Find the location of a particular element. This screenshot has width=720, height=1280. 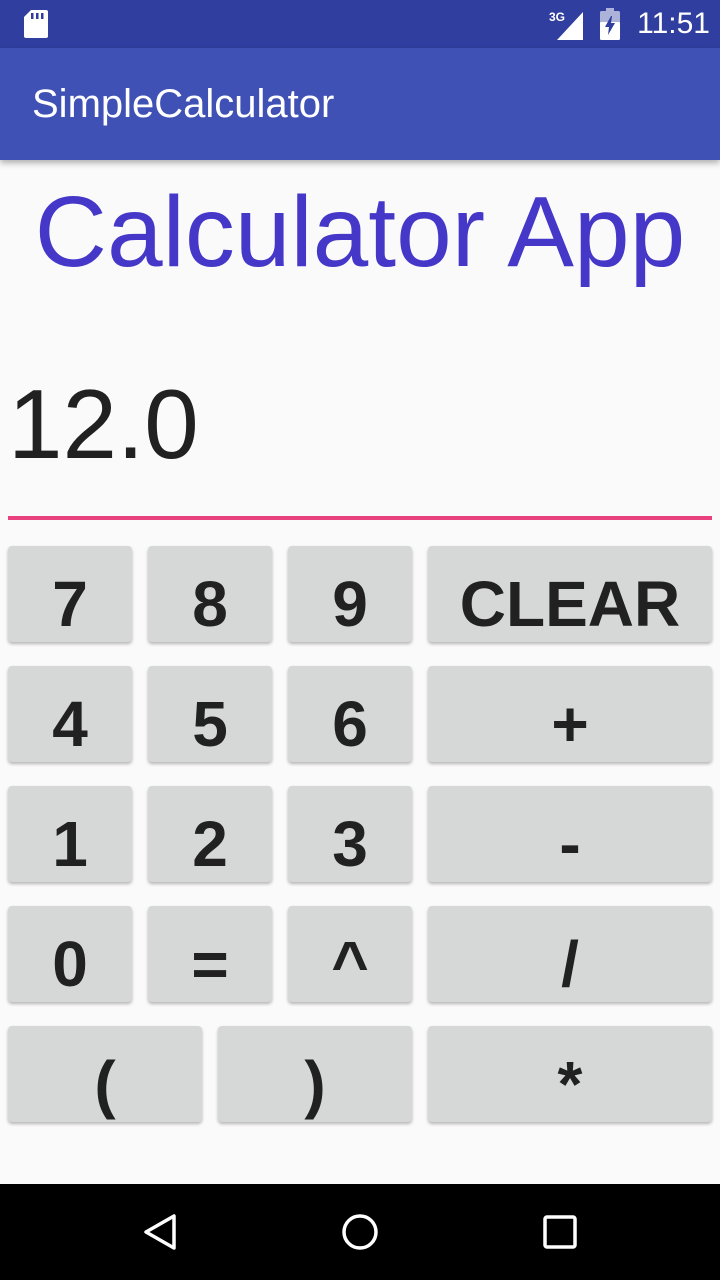

digit-5-button: 5 is located at coordinates (210, 714).